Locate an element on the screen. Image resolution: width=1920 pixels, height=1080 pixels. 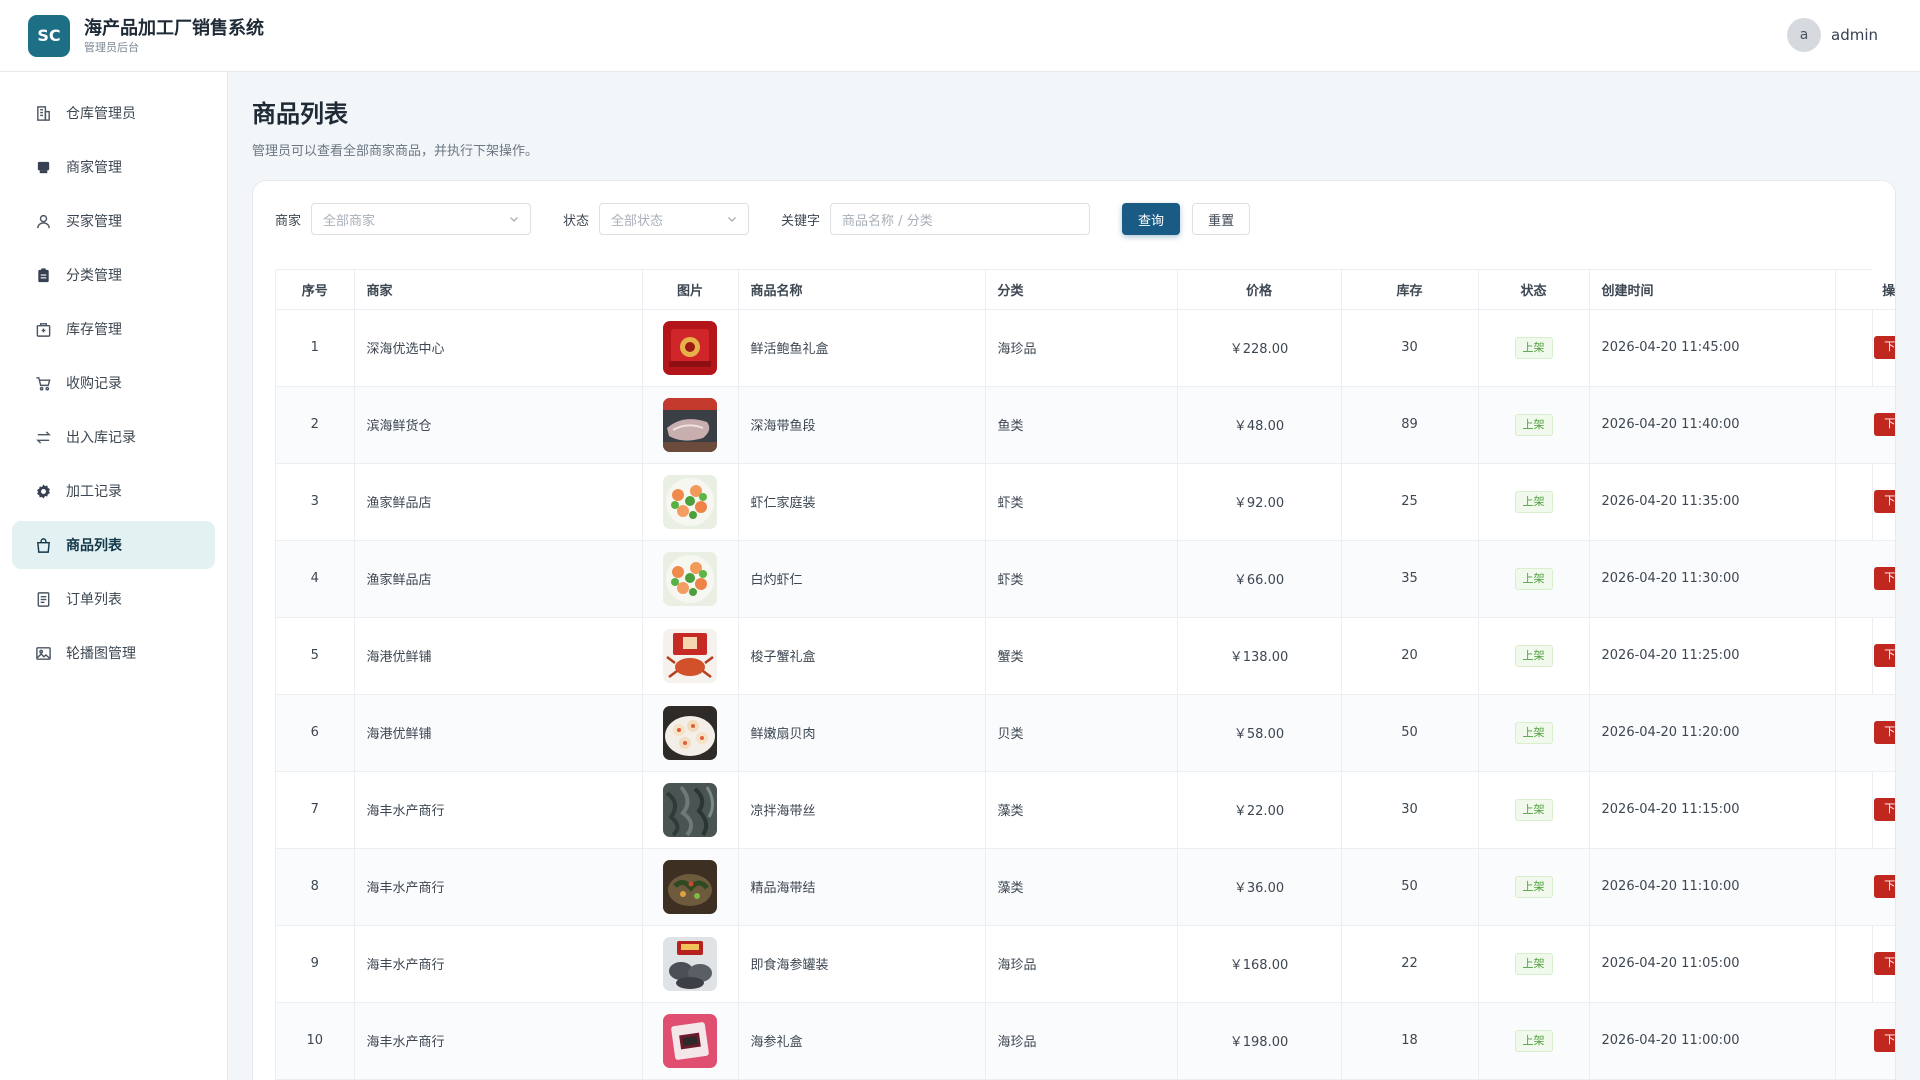
app-subtitle: 管理员后台 is located at coordinates (111, 47).